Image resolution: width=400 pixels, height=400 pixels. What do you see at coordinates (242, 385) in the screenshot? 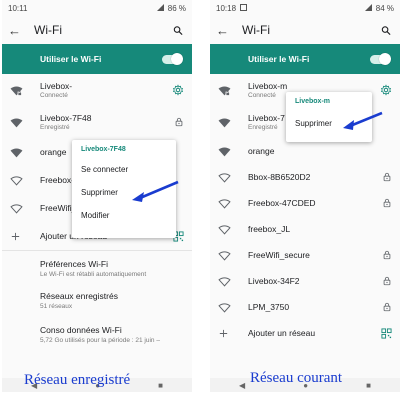
I see `nav-back-icon: ◀` at bounding box center [242, 385].